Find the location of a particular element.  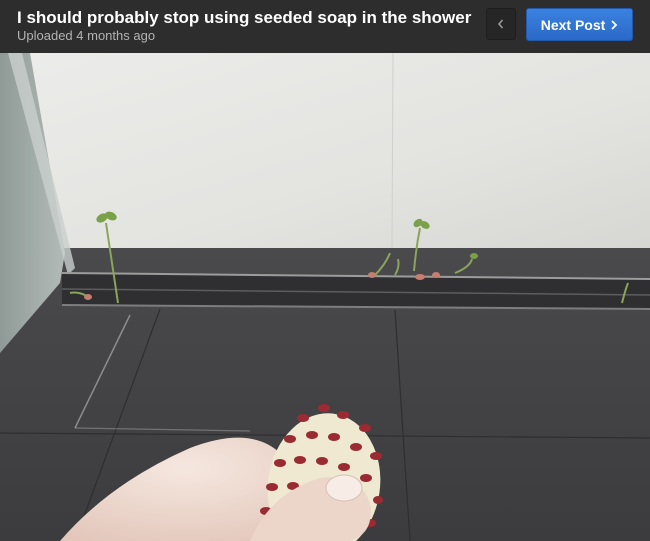

chevron-left-icon is located at coordinates (500, 24).